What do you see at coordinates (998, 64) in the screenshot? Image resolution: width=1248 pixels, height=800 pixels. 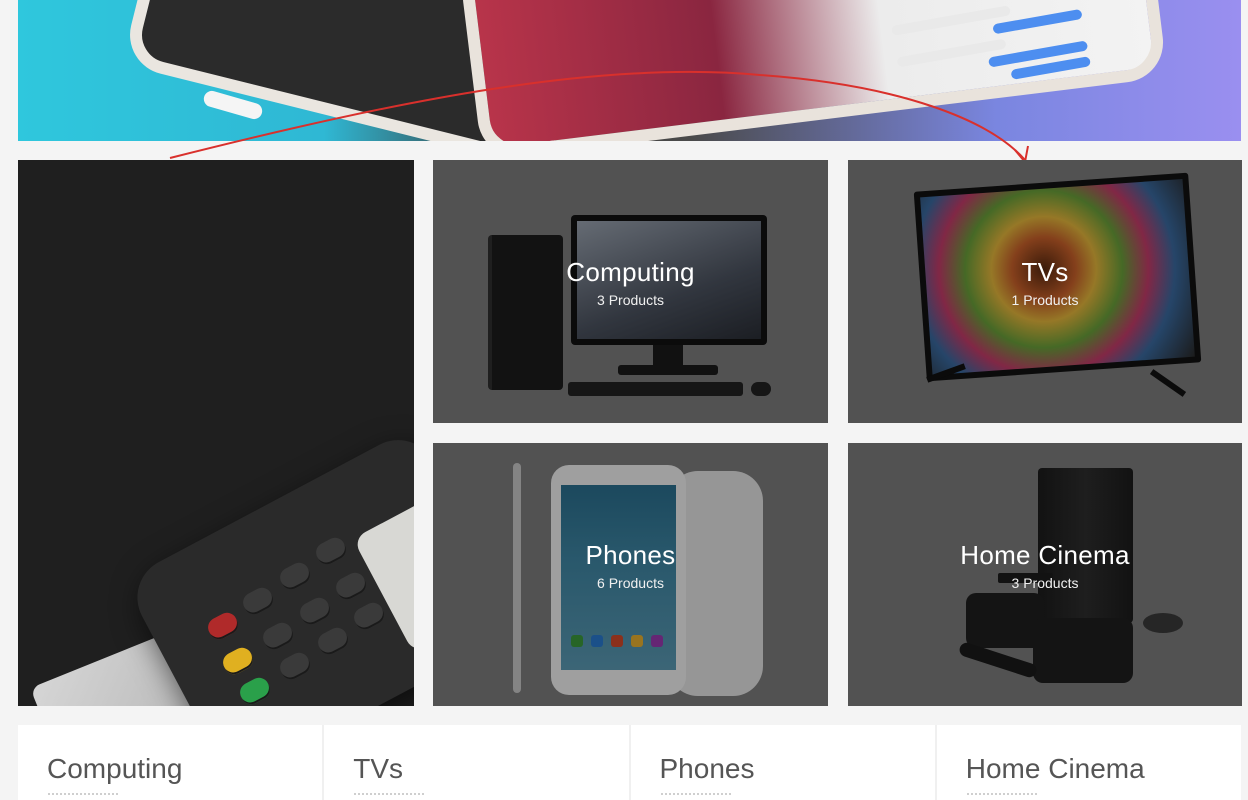 I see `chat-bubbles-graphic` at bounding box center [998, 64].